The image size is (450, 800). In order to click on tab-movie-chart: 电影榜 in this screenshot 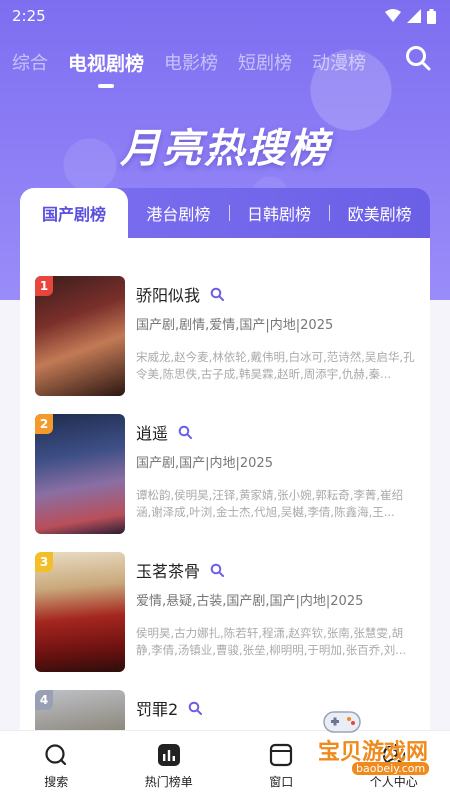, I will do `click(191, 62)`.